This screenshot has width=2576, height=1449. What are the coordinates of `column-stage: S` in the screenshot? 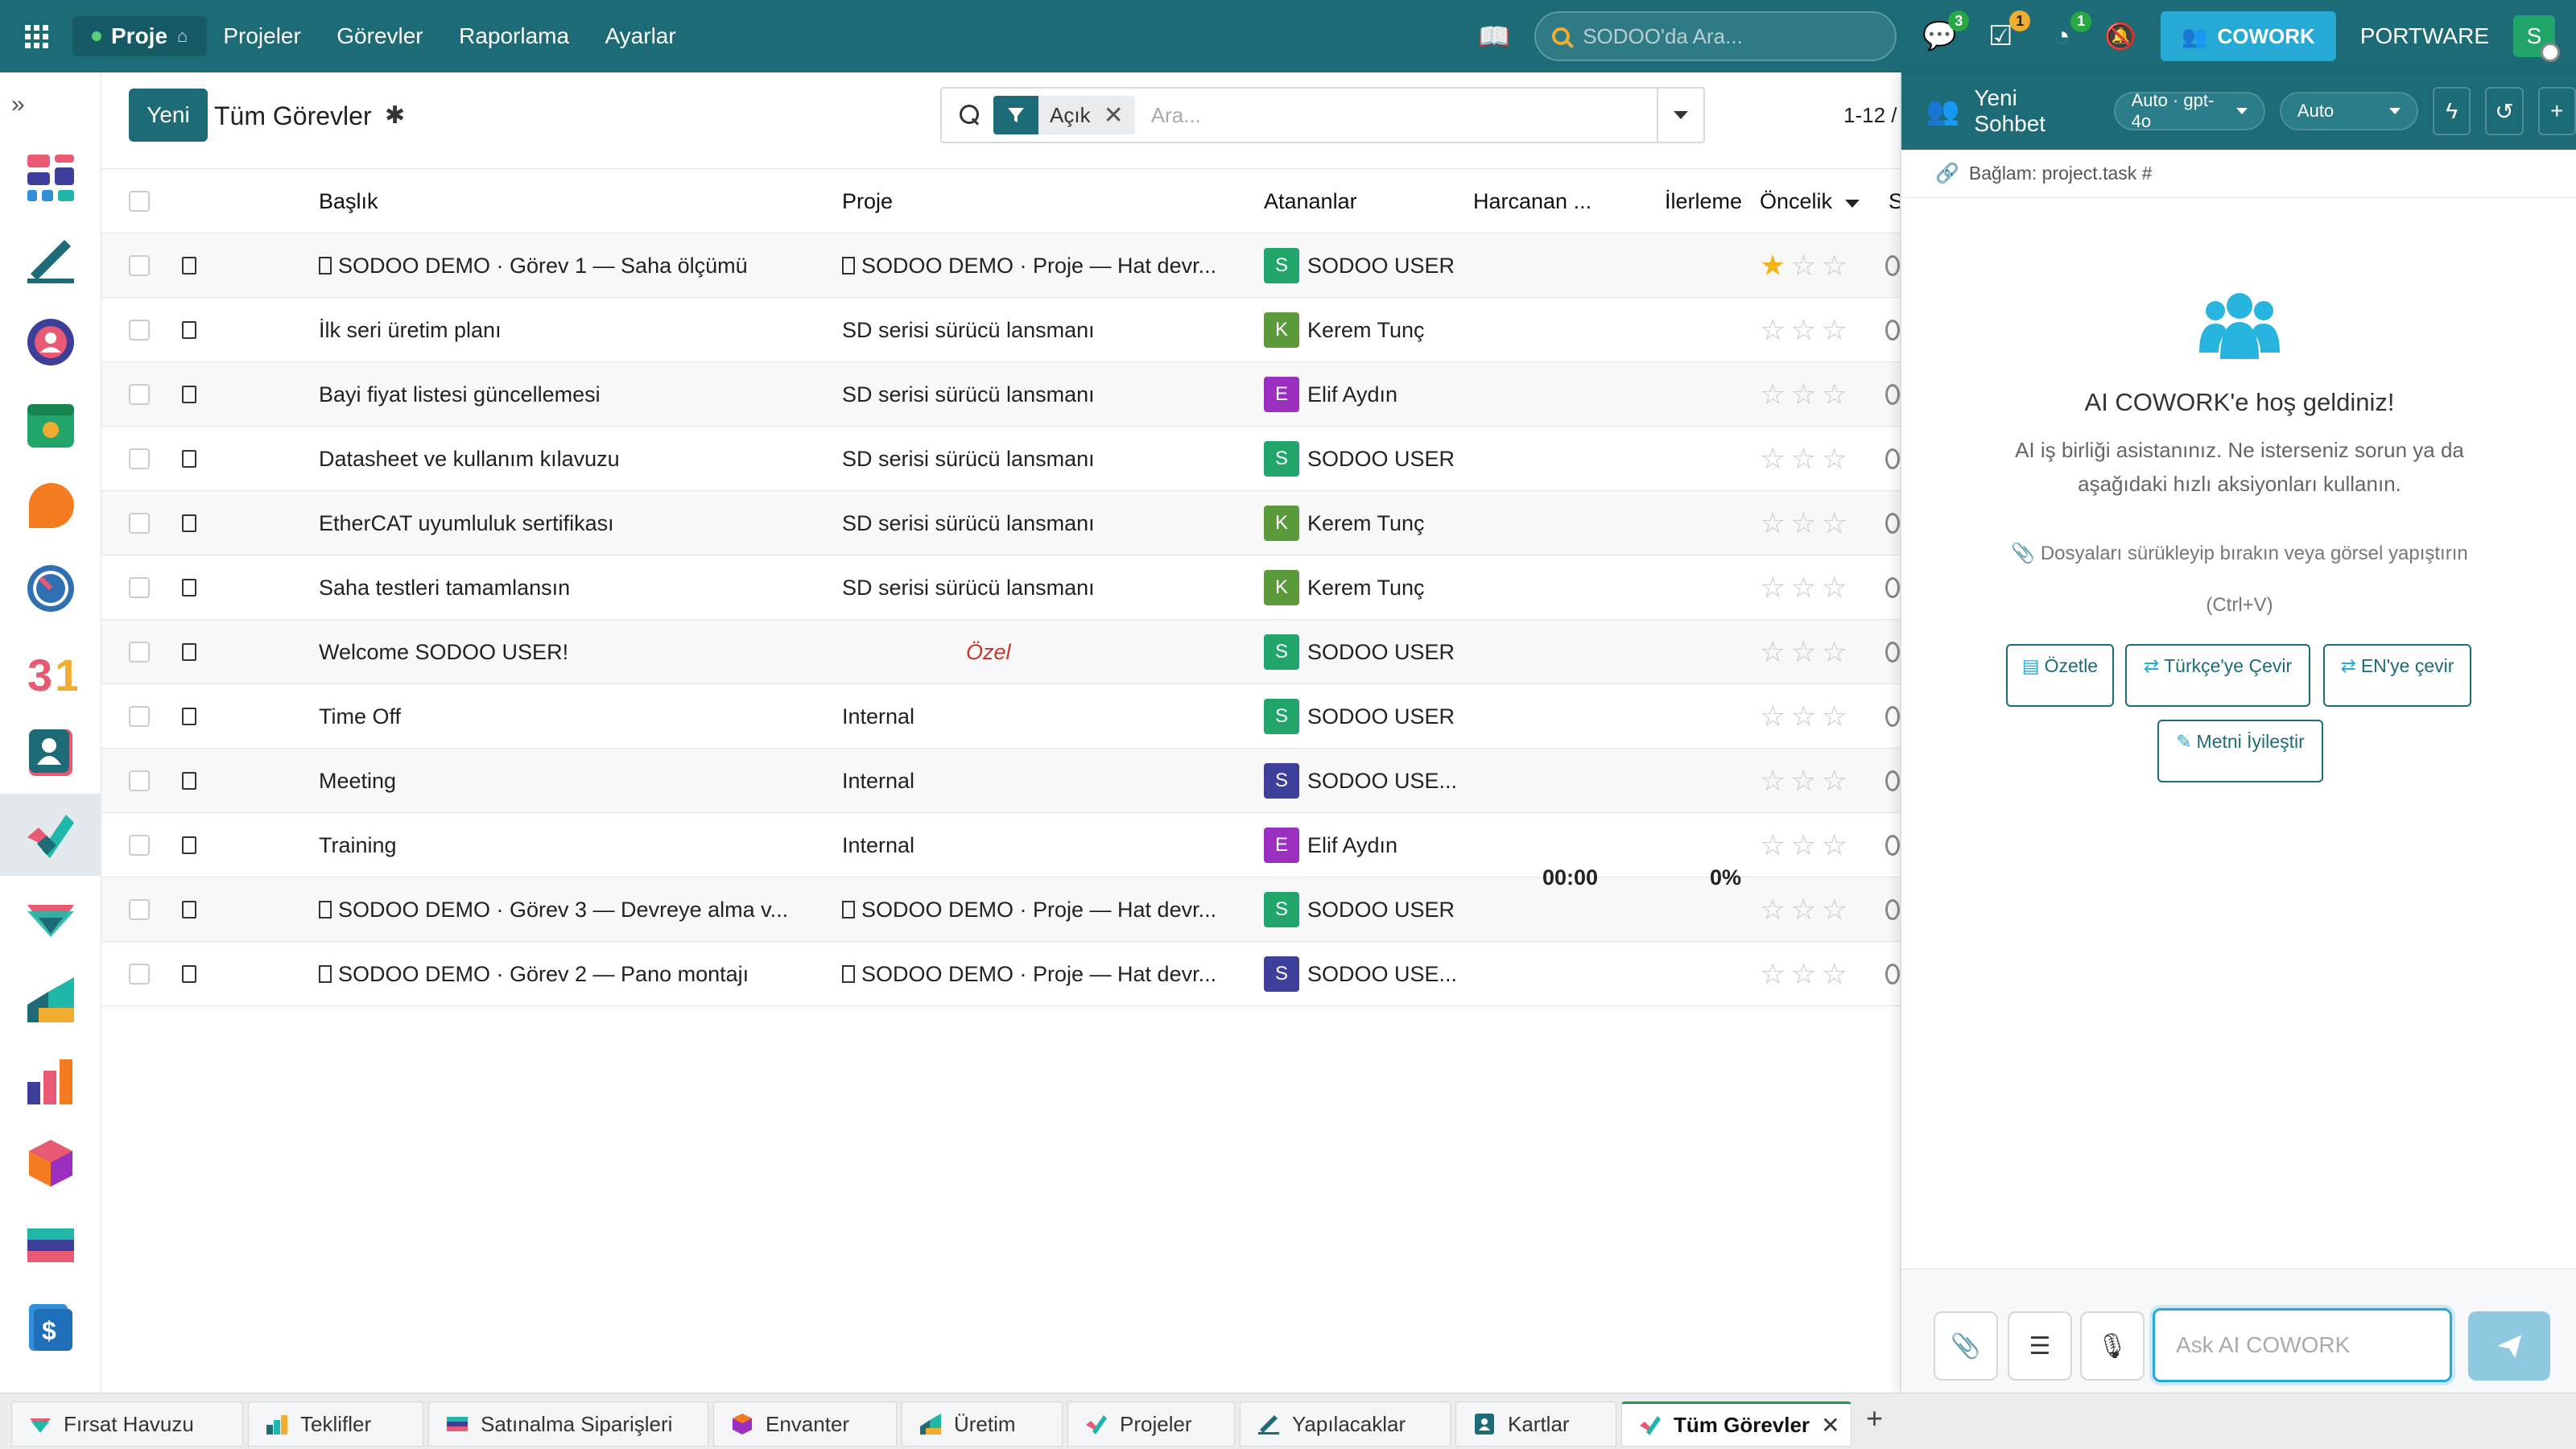 It's located at (1894, 201).